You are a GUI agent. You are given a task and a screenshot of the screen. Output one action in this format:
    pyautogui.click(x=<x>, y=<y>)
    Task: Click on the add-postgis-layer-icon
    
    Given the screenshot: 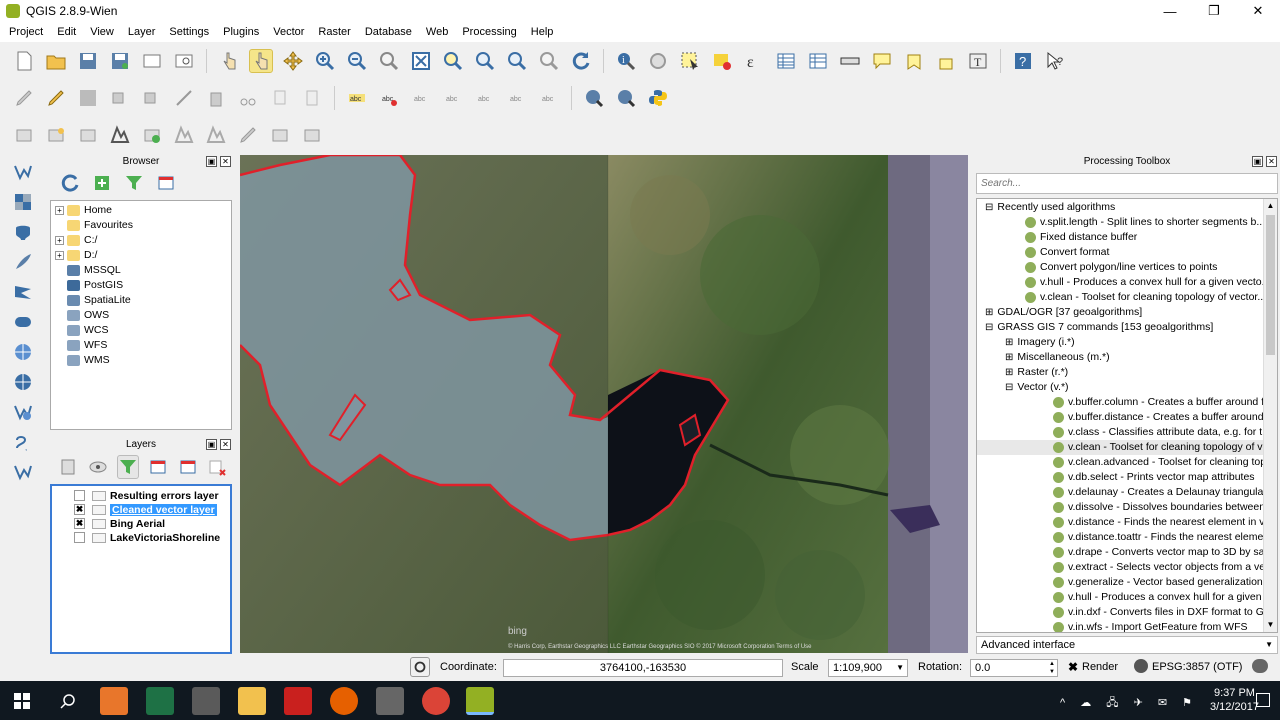 What is the action you would take?
    pyautogui.click(x=23, y=232)
    